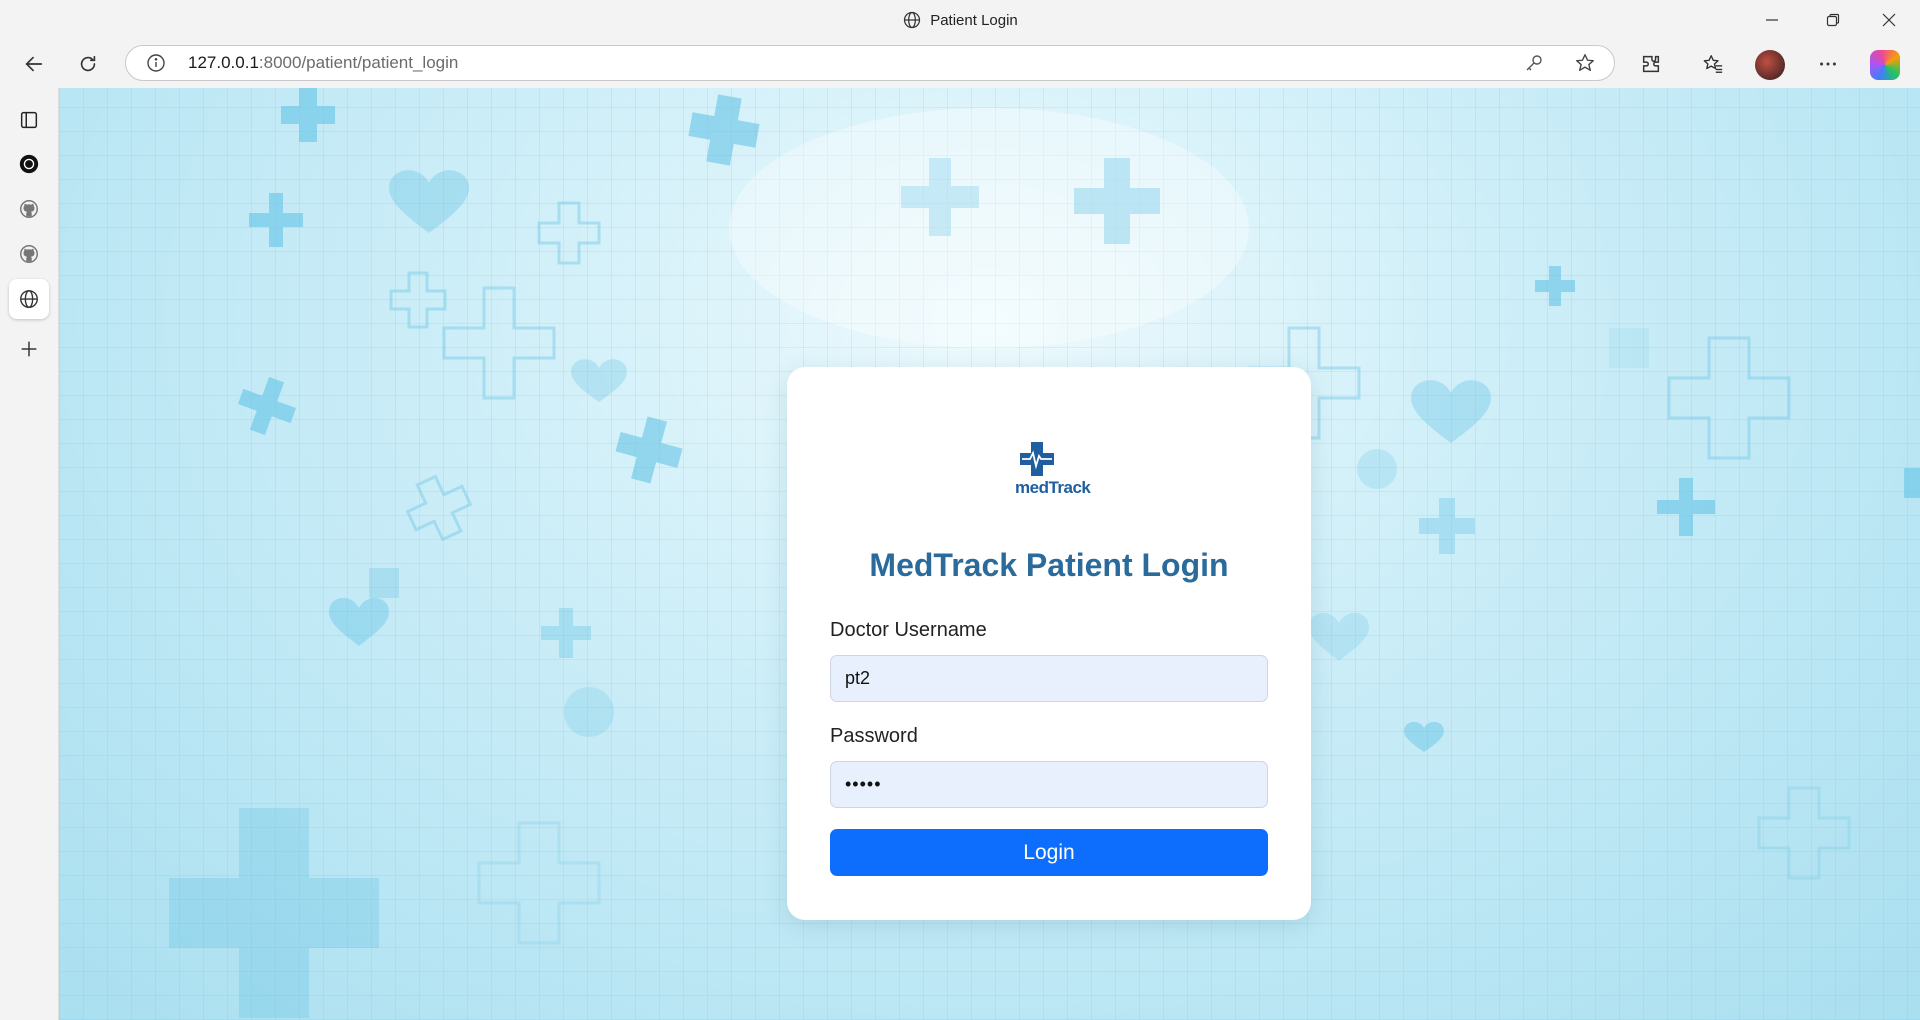 The width and height of the screenshot is (1920, 1020). Describe the element at coordinates (908, 630) in the screenshot. I see `username-label: Doctor Username` at that location.